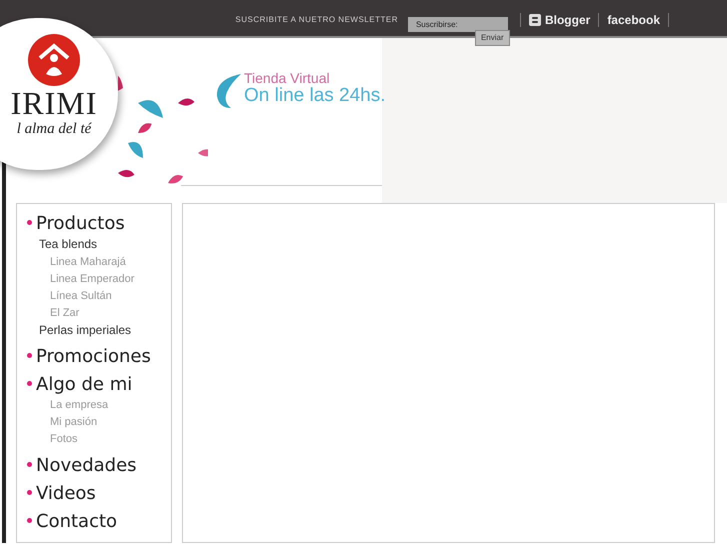 The width and height of the screenshot is (727, 545). Describe the element at coordinates (54, 103) in the screenshot. I see `logo-name: IRIMI` at that location.